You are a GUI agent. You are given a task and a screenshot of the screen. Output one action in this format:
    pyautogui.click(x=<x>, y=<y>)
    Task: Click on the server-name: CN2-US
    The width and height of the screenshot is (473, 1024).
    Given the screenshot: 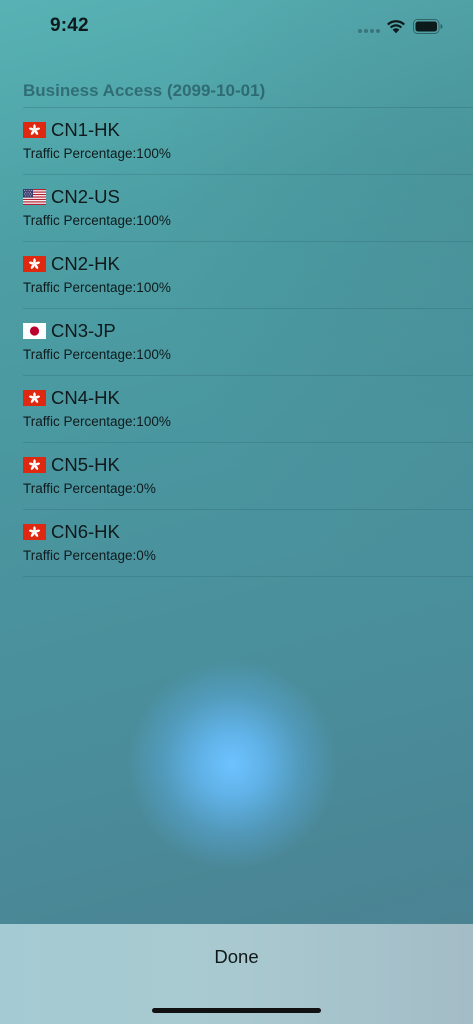 What is the action you would take?
    pyautogui.click(x=85, y=196)
    